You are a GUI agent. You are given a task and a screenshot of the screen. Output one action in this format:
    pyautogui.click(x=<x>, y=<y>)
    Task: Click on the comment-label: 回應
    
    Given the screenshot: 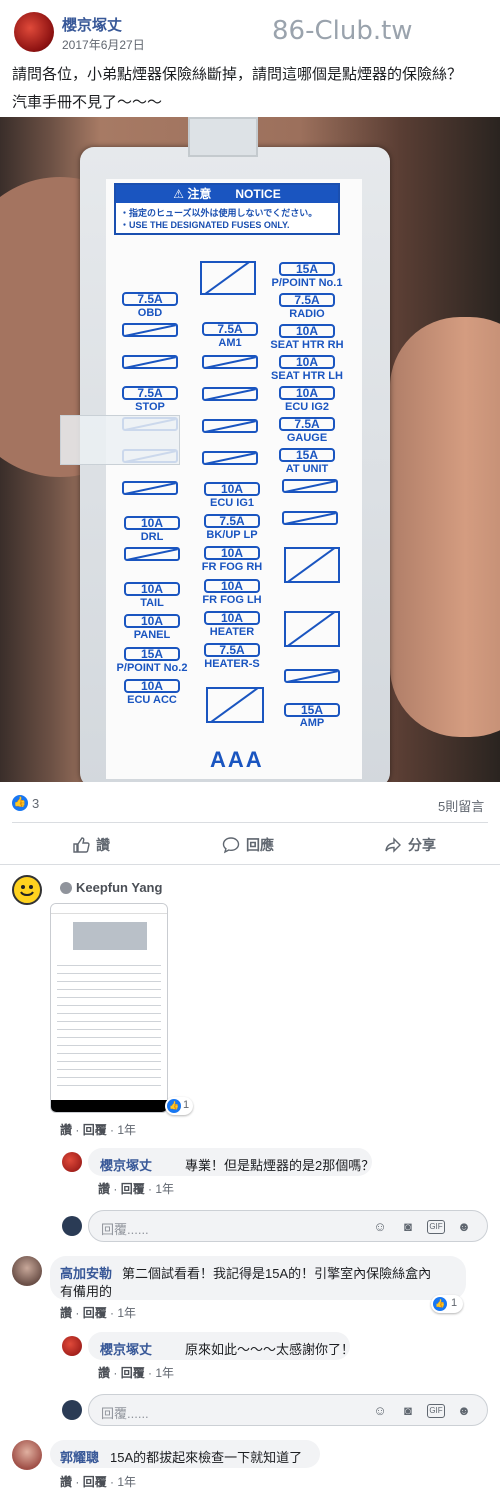 What is the action you would take?
    pyautogui.click(x=260, y=845)
    